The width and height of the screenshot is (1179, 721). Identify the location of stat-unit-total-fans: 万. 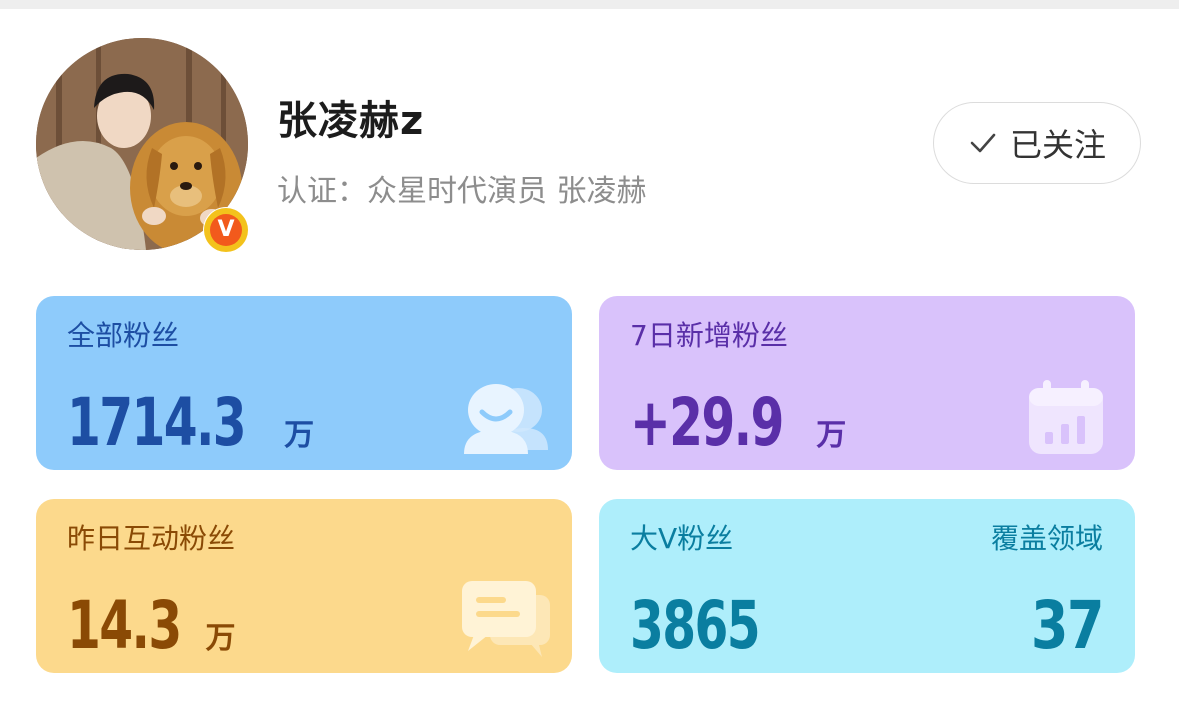
(299, 435).